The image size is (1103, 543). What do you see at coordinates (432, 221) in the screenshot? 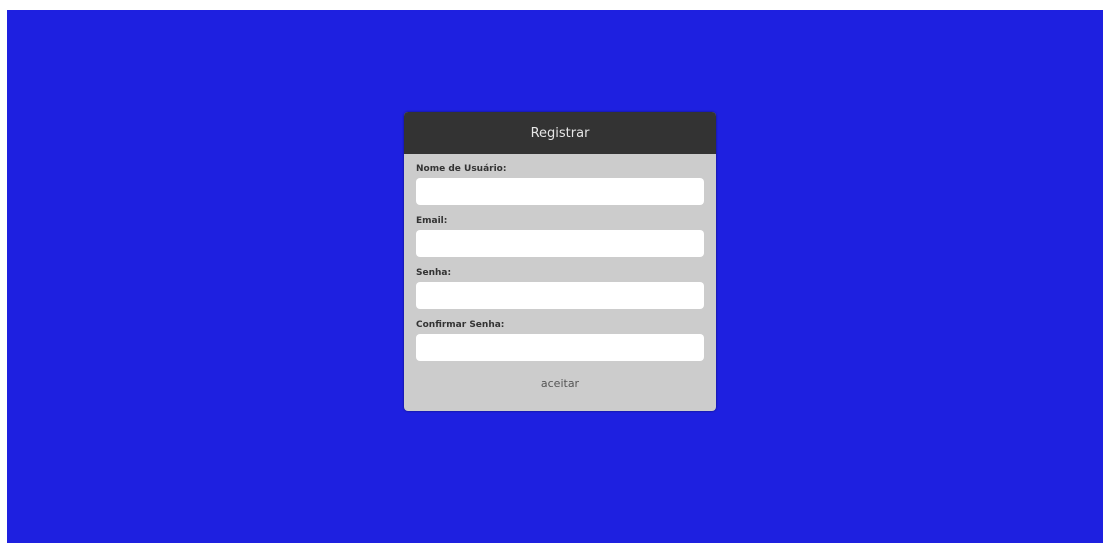
I see `email-label: Email:` at bounding box center [432, 221].